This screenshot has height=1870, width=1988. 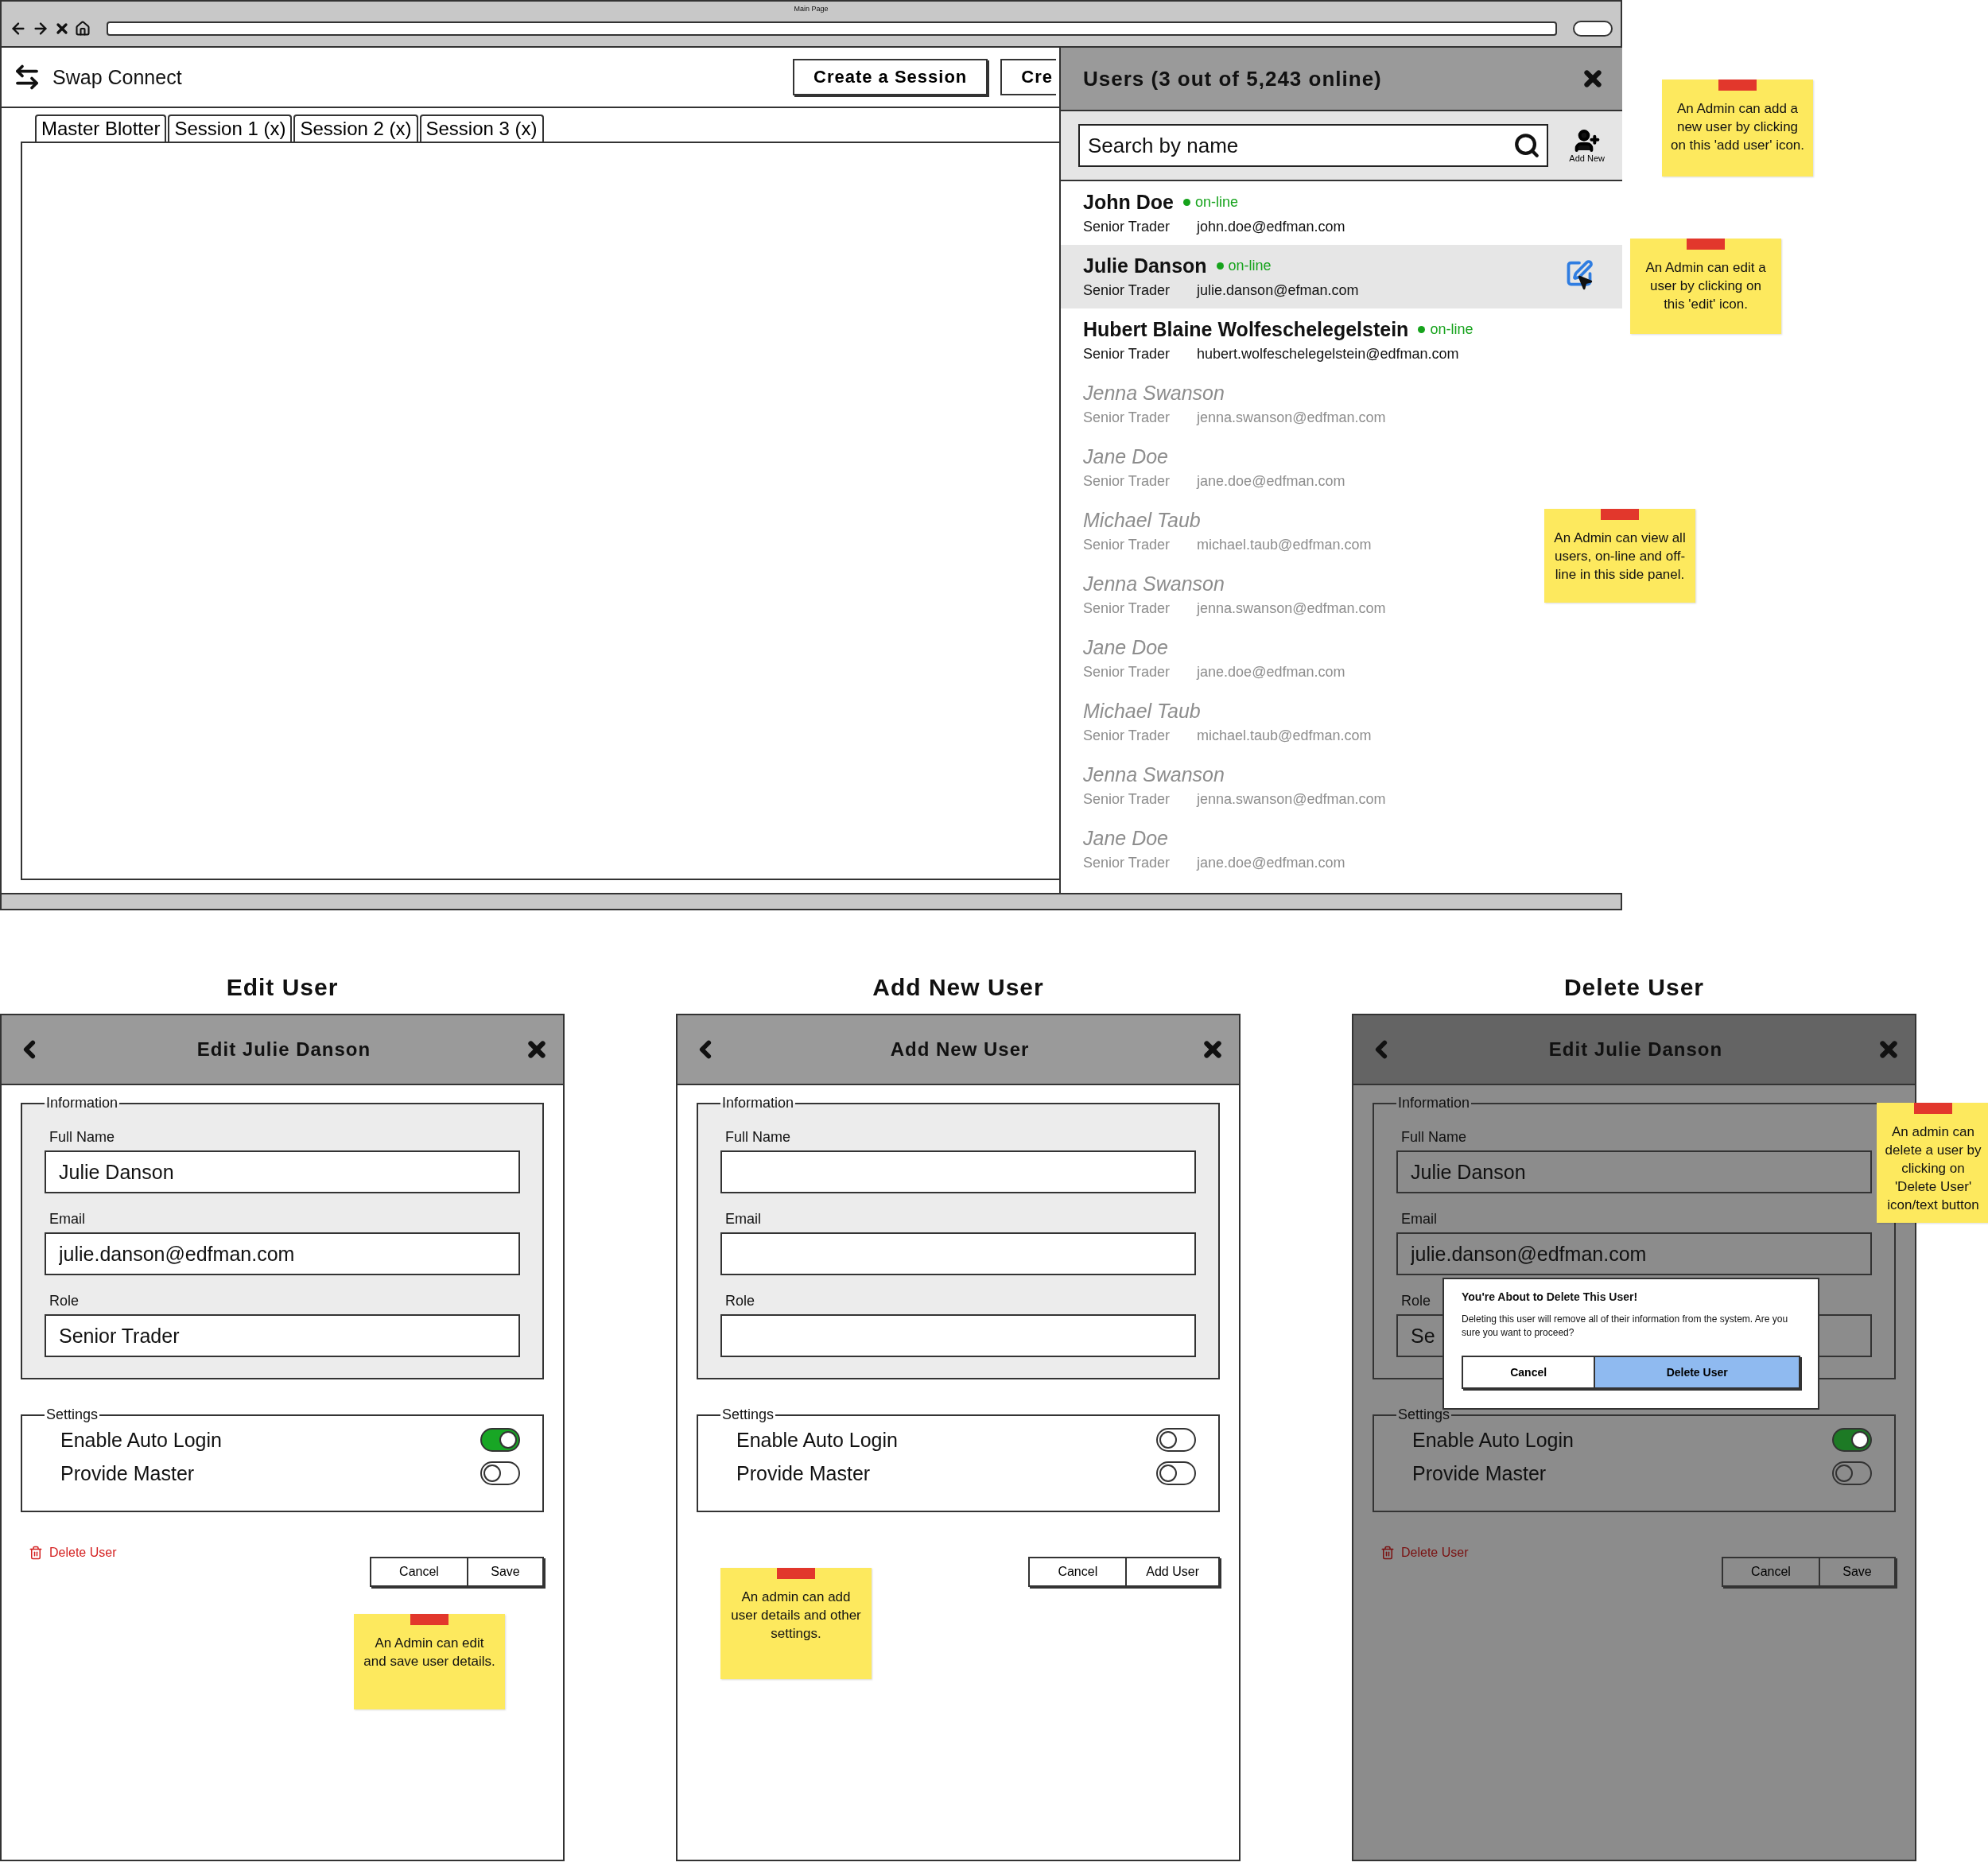 What do you see at coordinates (282, 987) in the screenshot?
I see `mockup-caption: Edit User` at bounding box center [282, 987].